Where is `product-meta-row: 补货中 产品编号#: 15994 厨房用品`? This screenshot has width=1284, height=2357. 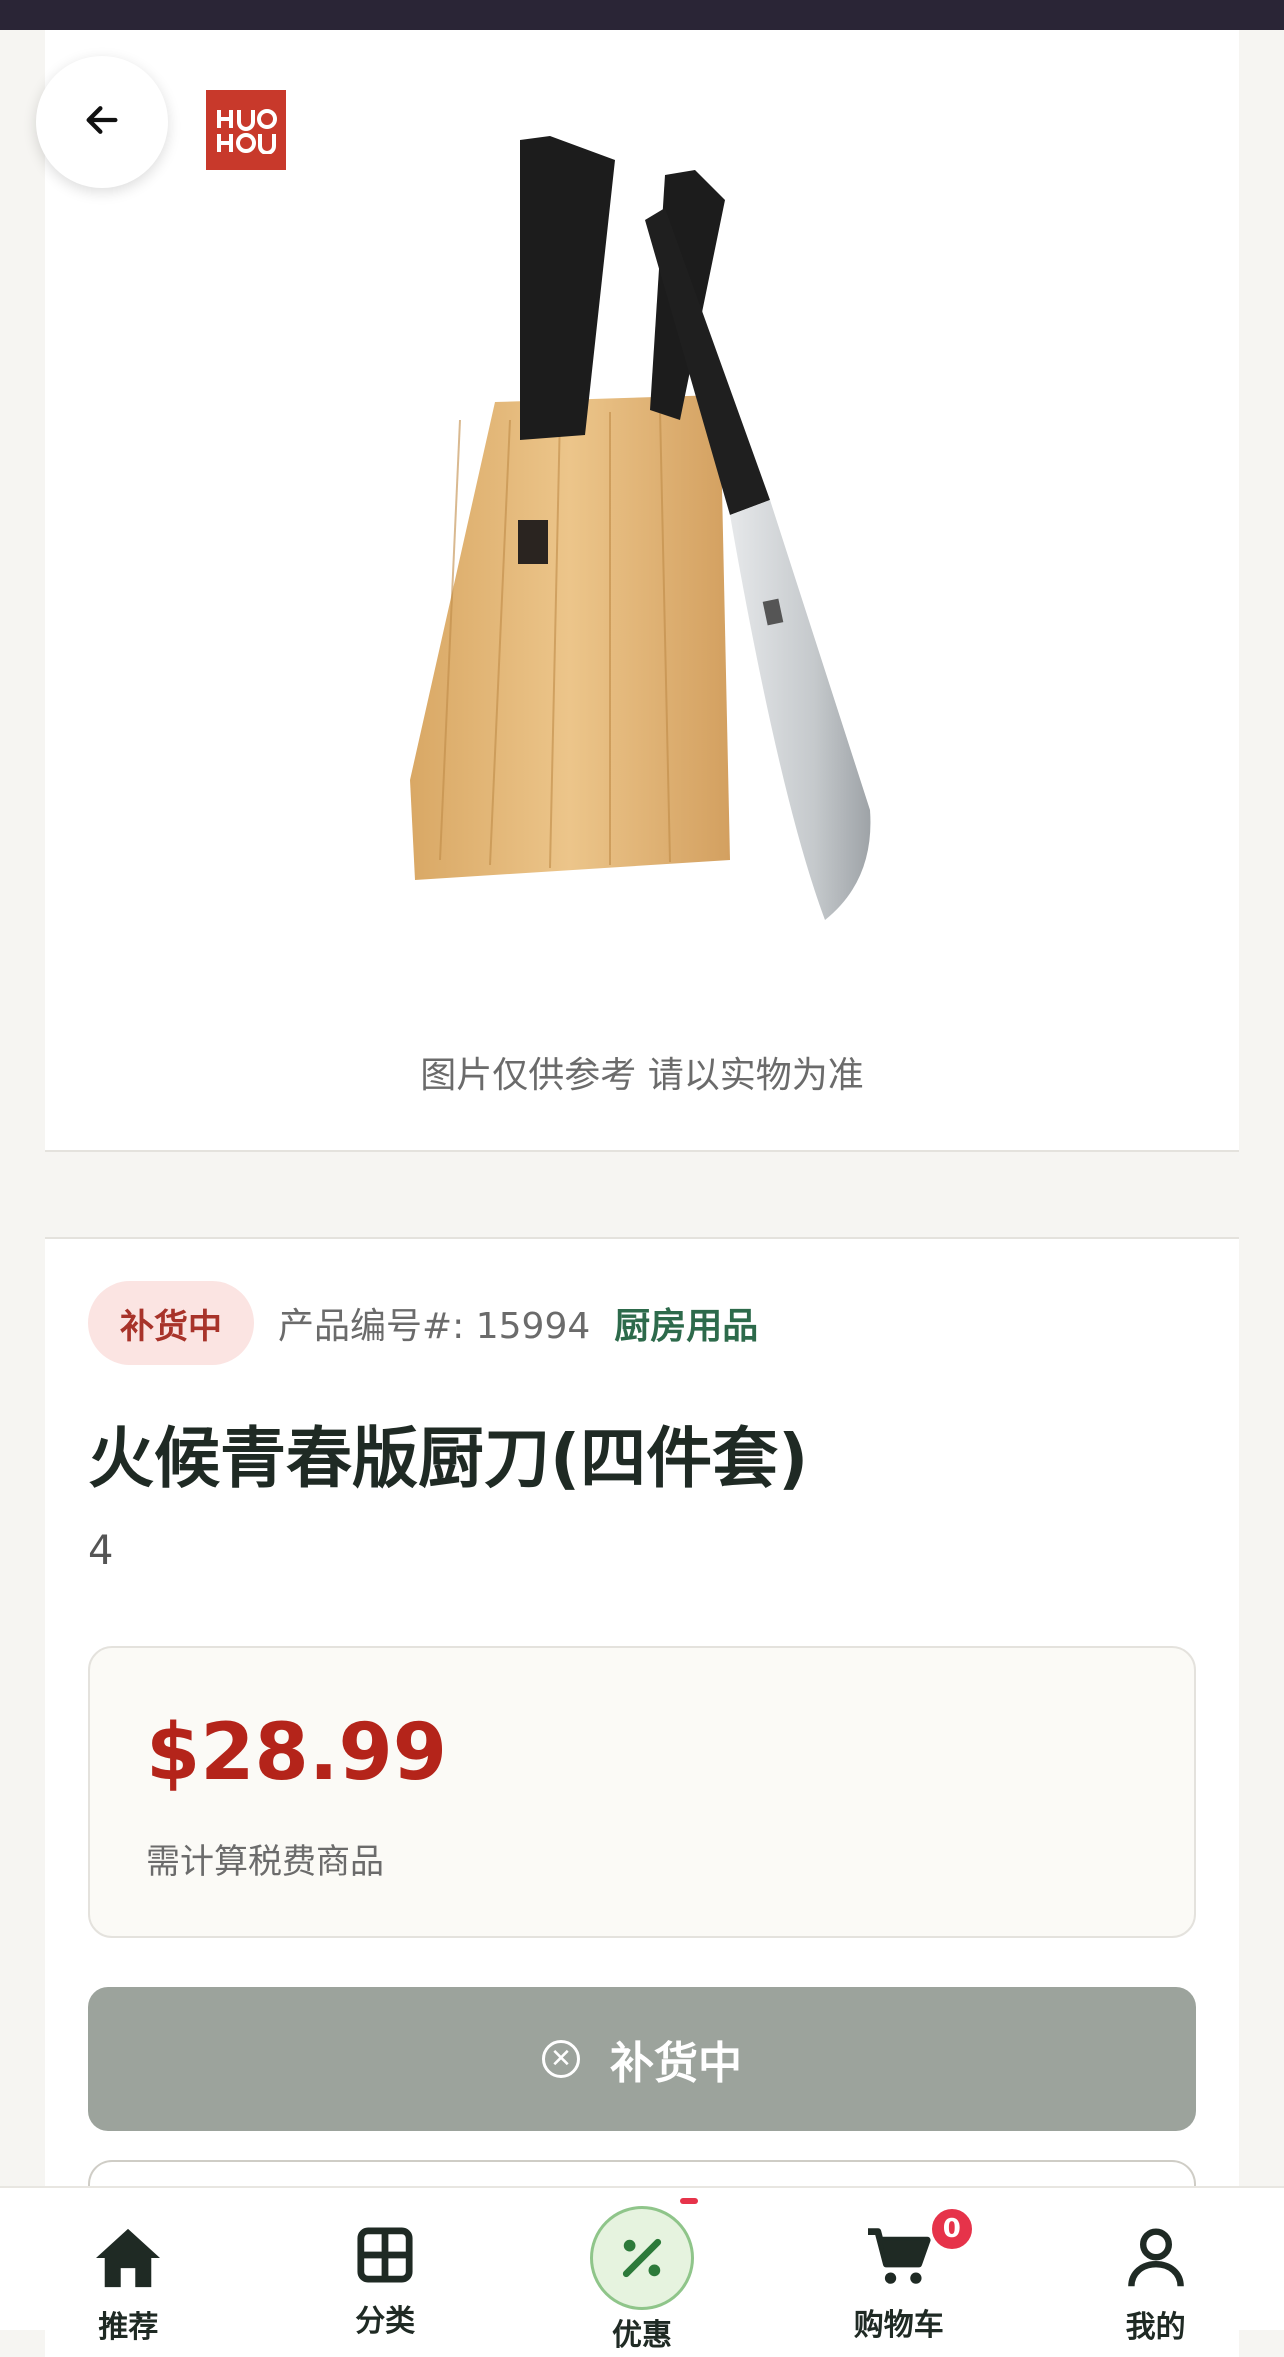 product-meta-row: 补货中 产品编号#: 15994 厨房用品 is located at coordinates (423, 1323).